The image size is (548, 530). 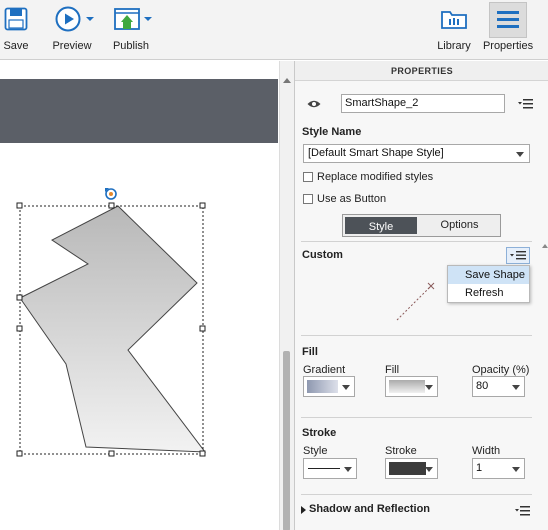 What do you see at coordinates (454, 19) in the screenshot?
I see `library-icon` at bounding box center [454, 19].